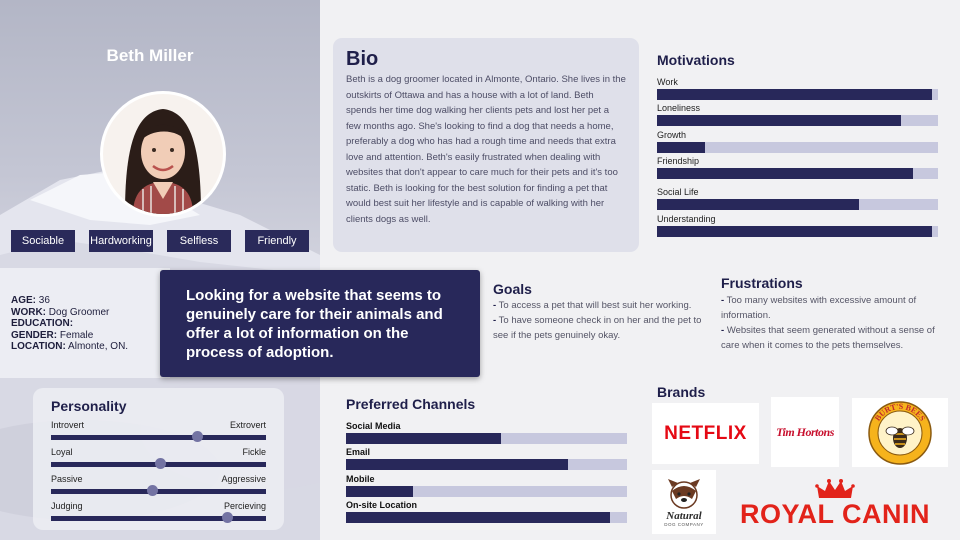  What do you see at coordinates (43, 241) in the screenshot?
I see `trait-badge: Sociable` at bounding box center [43, 241].